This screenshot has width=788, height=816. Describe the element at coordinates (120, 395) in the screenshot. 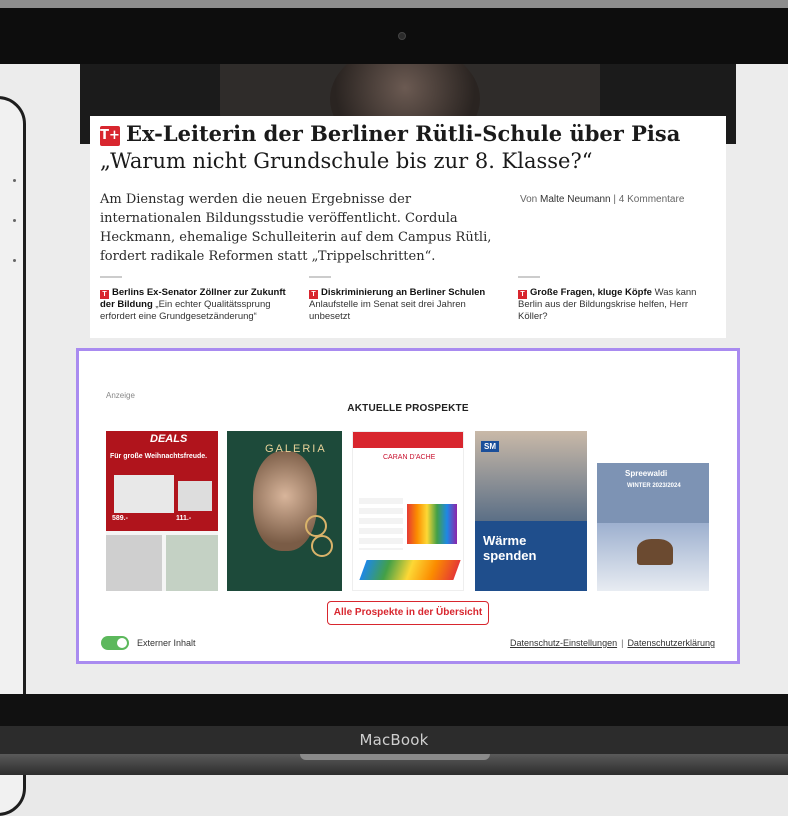

I see `ad-label: Anzeige` at that location.